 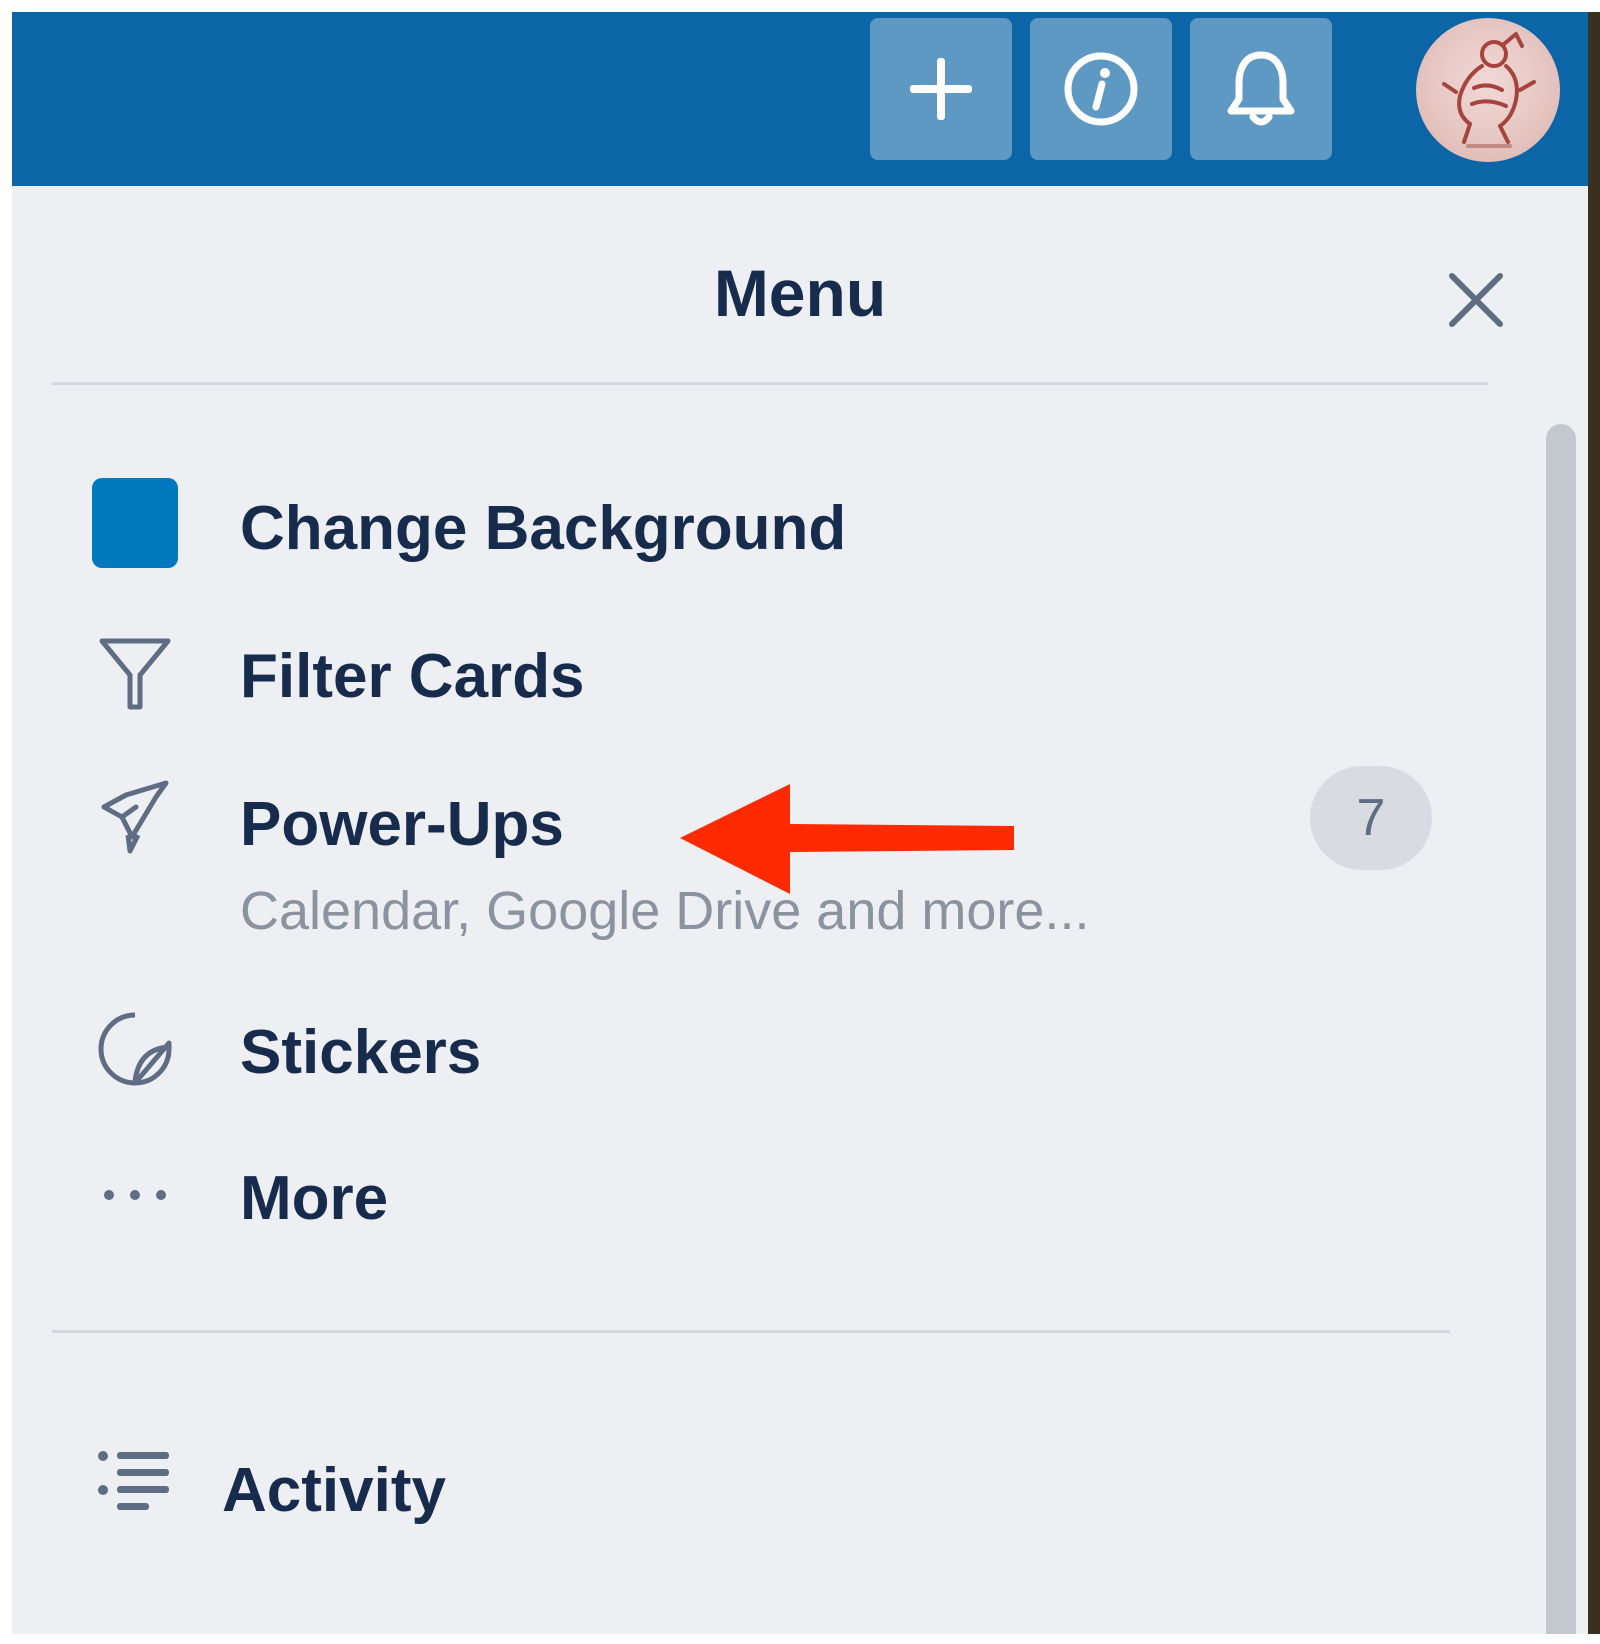 I want to click on bottom-divider, so click(x=751, y=1331).